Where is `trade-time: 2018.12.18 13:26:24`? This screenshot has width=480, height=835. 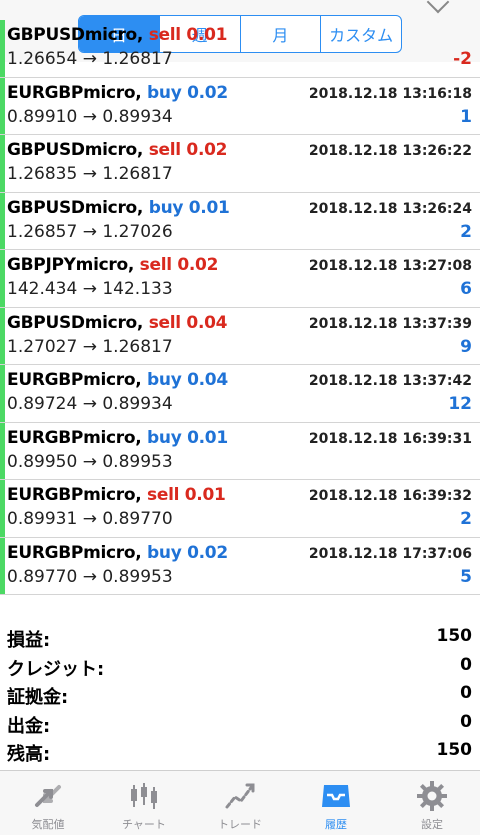
trade-time: 2018.12.18 13:26:24 is located at coordinates (390, 208).